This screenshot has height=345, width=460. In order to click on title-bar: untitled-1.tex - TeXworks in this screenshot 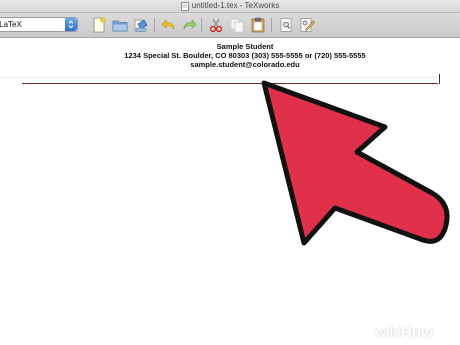, I will do `click(230, 6)`.